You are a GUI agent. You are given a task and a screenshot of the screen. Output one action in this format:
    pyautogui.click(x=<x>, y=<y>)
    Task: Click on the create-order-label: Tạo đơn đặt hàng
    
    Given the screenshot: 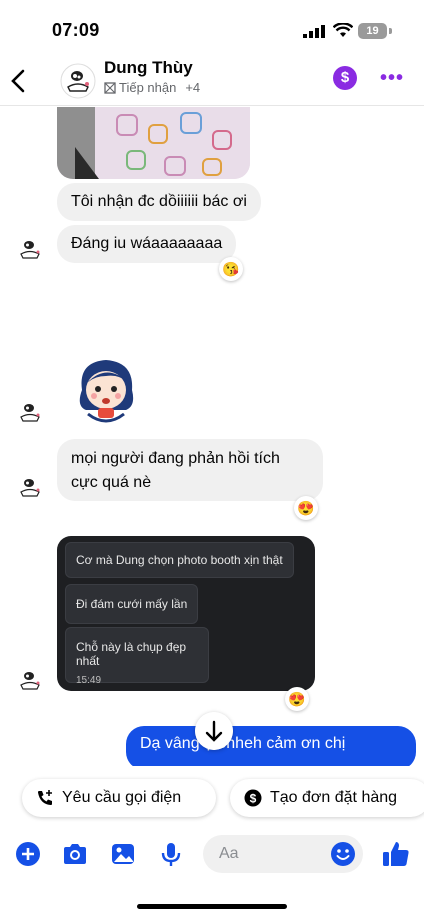 What is the action you would take?
    pyautogui.click(x=334, y=797)
    